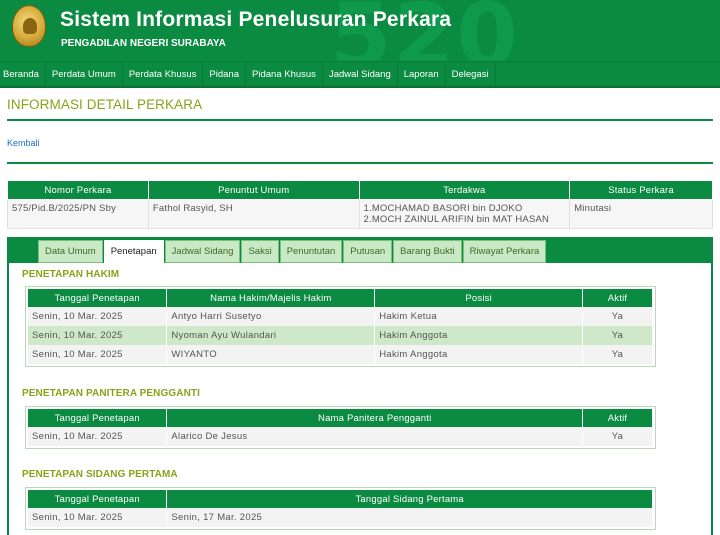  What do you see at coordinates (641, 190) in the screenshot?
I see `column-header: Status Perkara` at bounding box center [641, 190].